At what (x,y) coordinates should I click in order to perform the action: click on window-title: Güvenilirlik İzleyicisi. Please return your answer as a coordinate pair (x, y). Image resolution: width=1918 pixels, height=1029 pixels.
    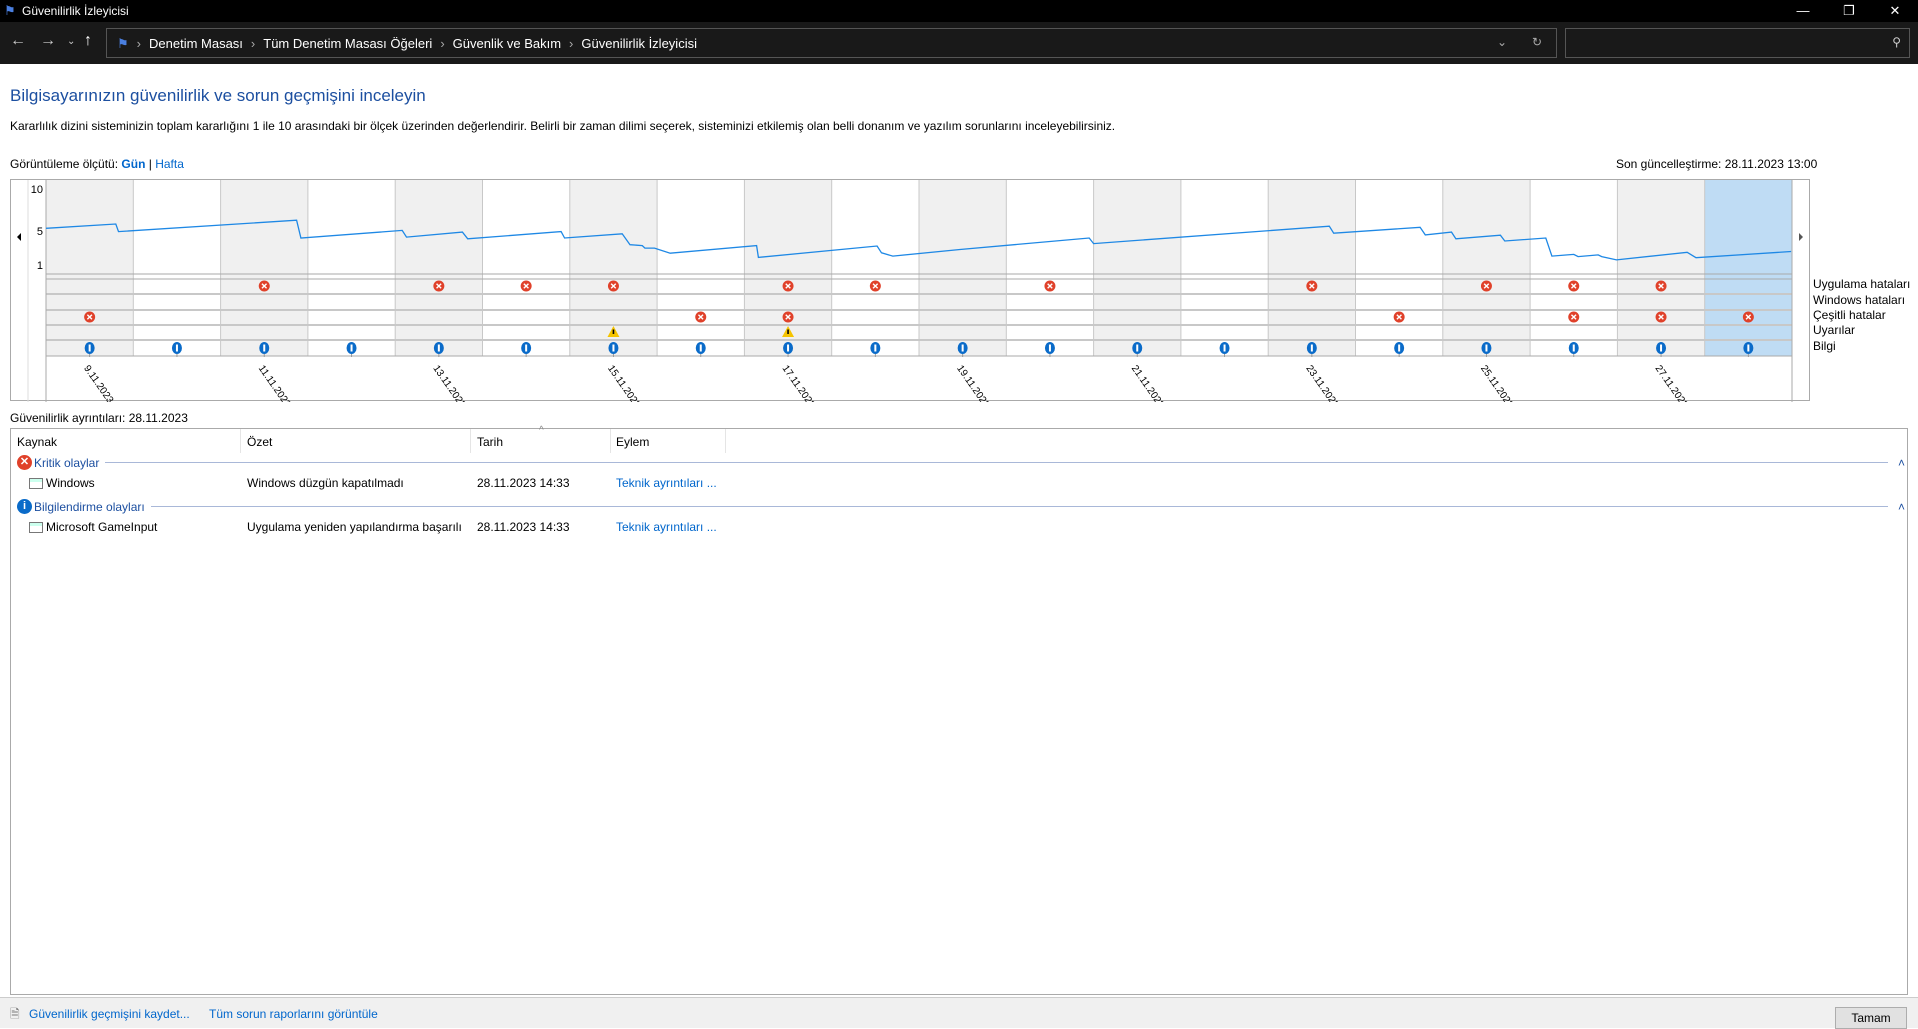
    Looking at the image, I should click on (75, 11).